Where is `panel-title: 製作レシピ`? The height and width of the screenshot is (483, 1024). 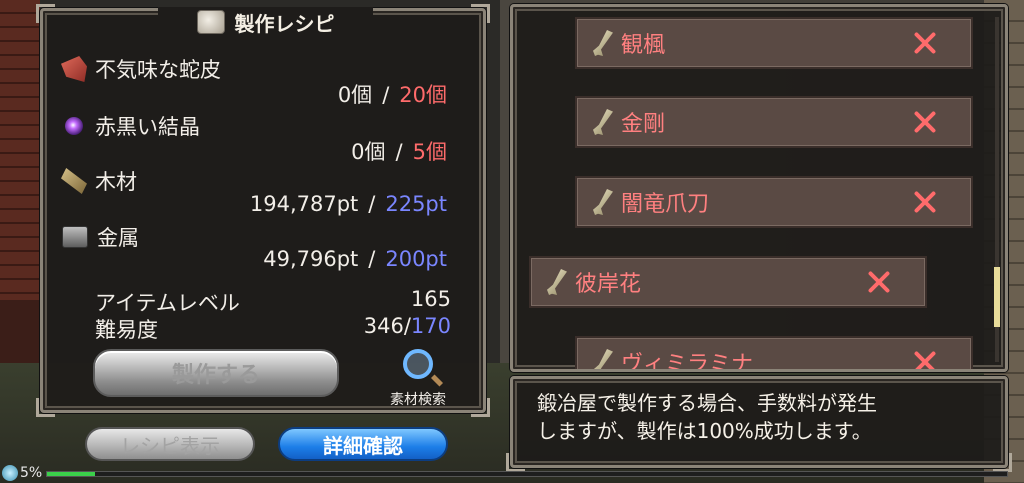 panel-title: 製作レシピ is located at coordinates (265, 22).